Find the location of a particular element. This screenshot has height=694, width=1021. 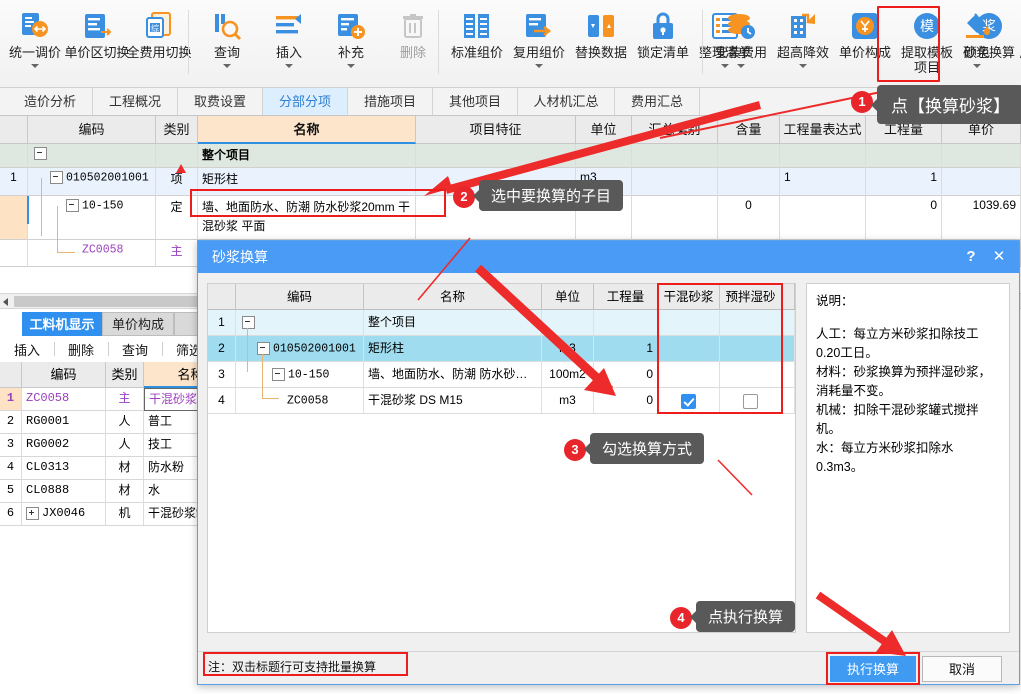

dialog-header-2: 名称 is located at coordinates (453, 297).